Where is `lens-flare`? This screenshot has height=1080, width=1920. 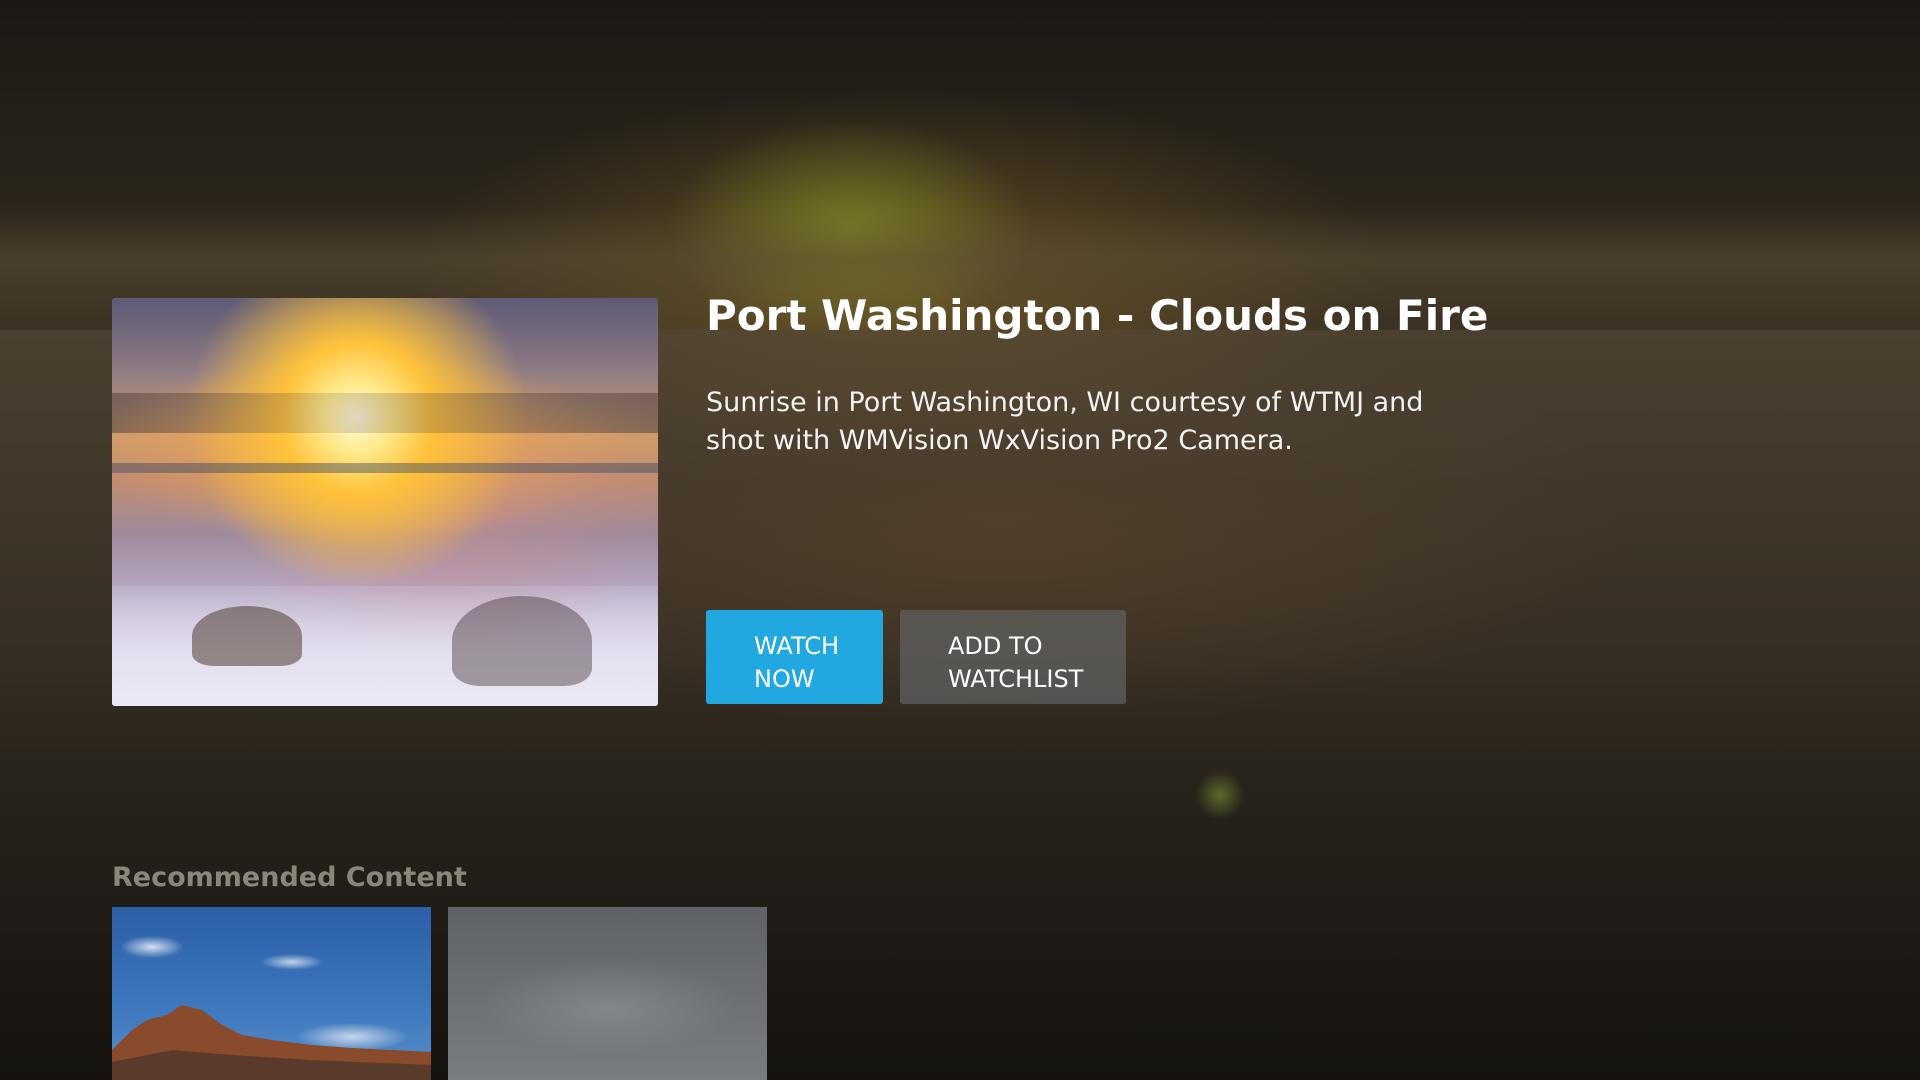 lens-flare is located at coordinates (1220, 795).